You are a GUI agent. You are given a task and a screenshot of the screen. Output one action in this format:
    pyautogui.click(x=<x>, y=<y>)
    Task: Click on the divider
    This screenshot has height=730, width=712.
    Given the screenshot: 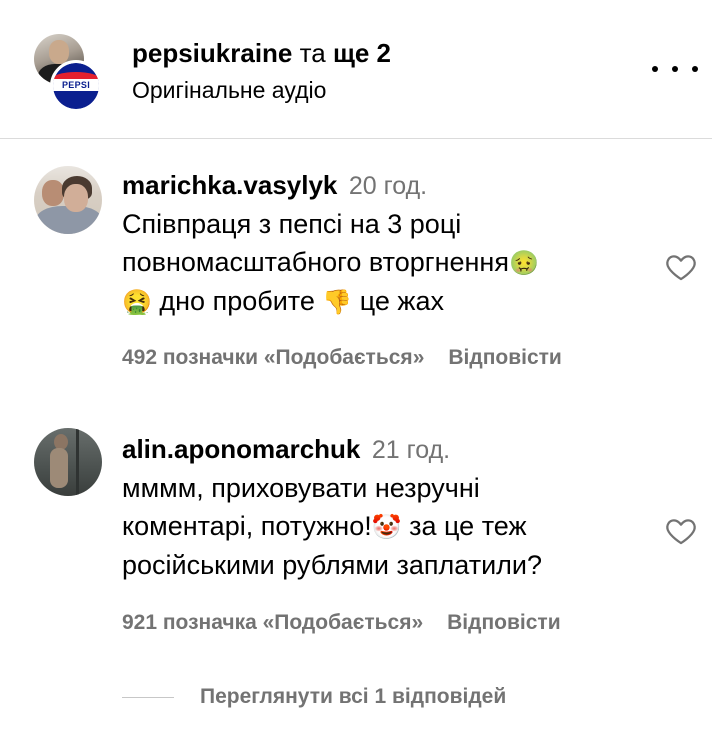 What is the action you would take?
    pyautogui.click(x=356, y=138)
    